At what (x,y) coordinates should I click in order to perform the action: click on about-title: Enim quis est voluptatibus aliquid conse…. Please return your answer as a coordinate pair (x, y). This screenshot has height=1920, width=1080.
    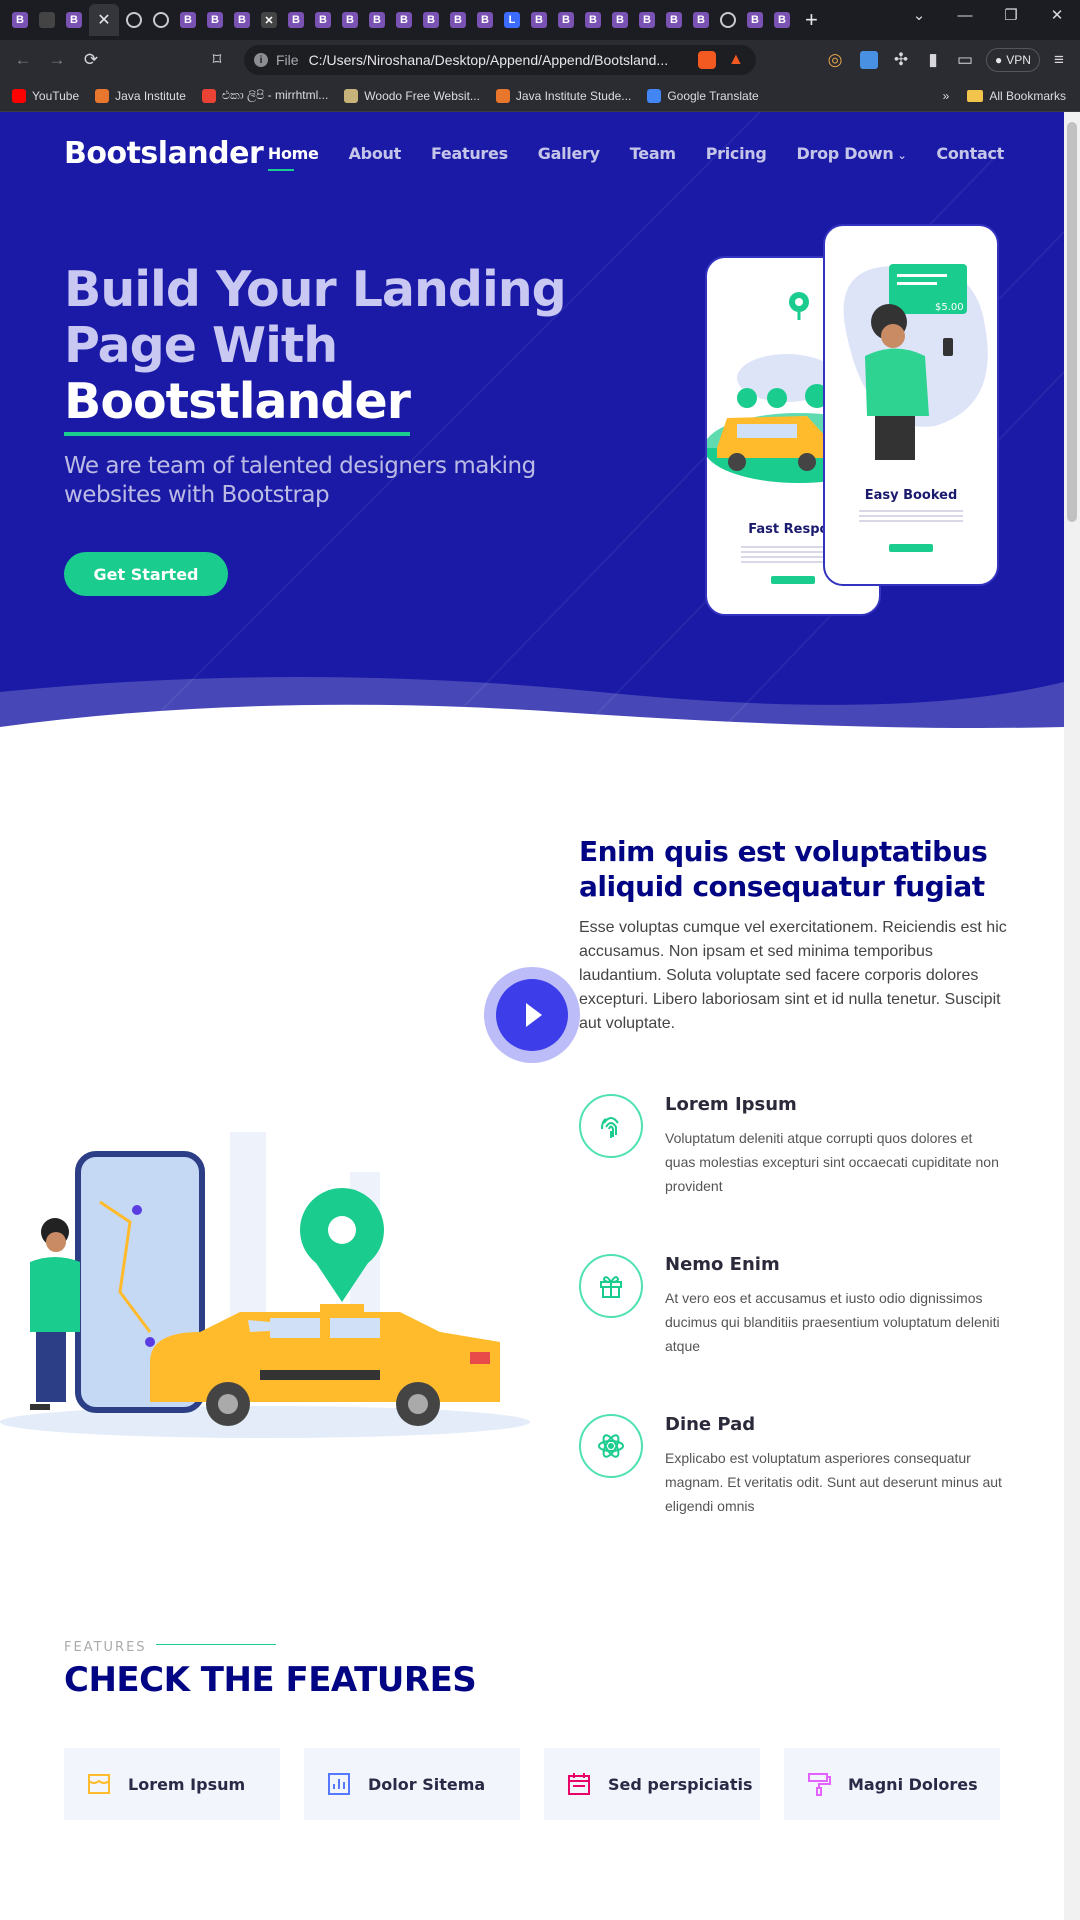
    Looking at the image, I should click on (783, 869).